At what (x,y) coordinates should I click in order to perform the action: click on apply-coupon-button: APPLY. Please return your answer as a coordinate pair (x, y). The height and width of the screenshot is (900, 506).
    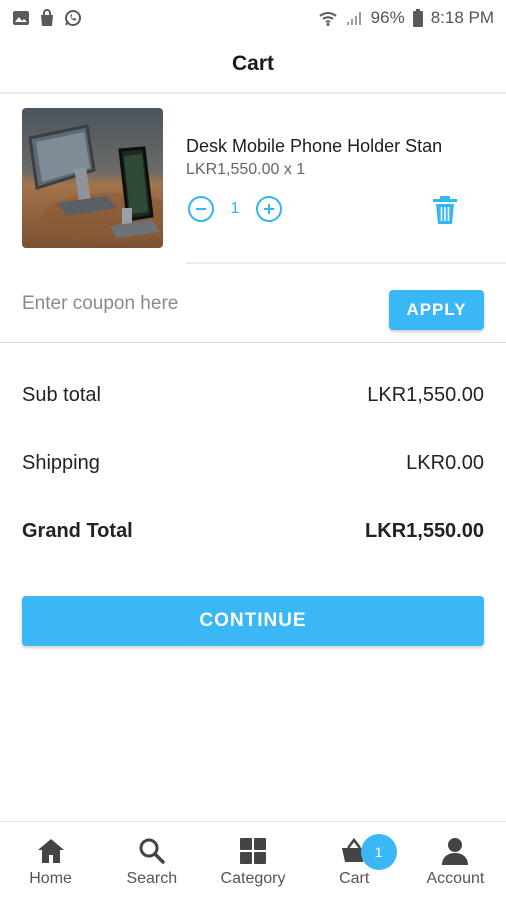
    Looking at the image, I should click on (436, 310).